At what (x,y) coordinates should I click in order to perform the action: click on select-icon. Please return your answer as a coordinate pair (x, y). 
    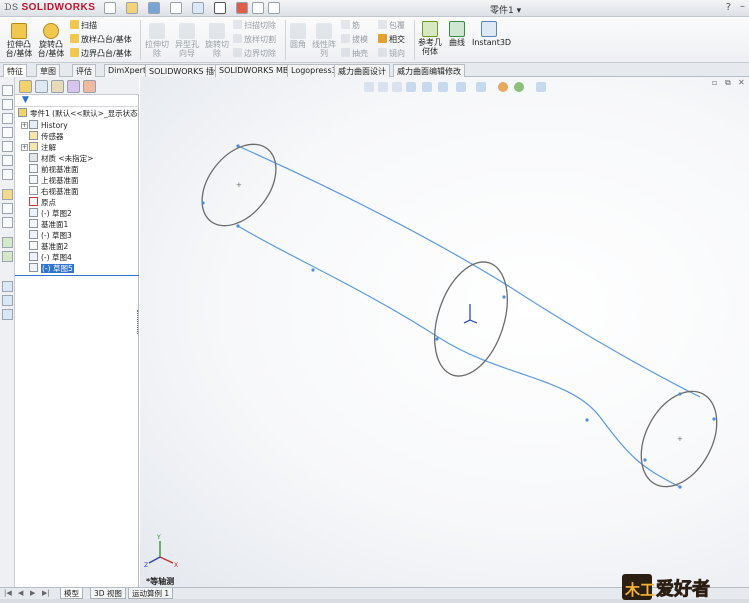
    Looking at the image, I should click on (220, 8).